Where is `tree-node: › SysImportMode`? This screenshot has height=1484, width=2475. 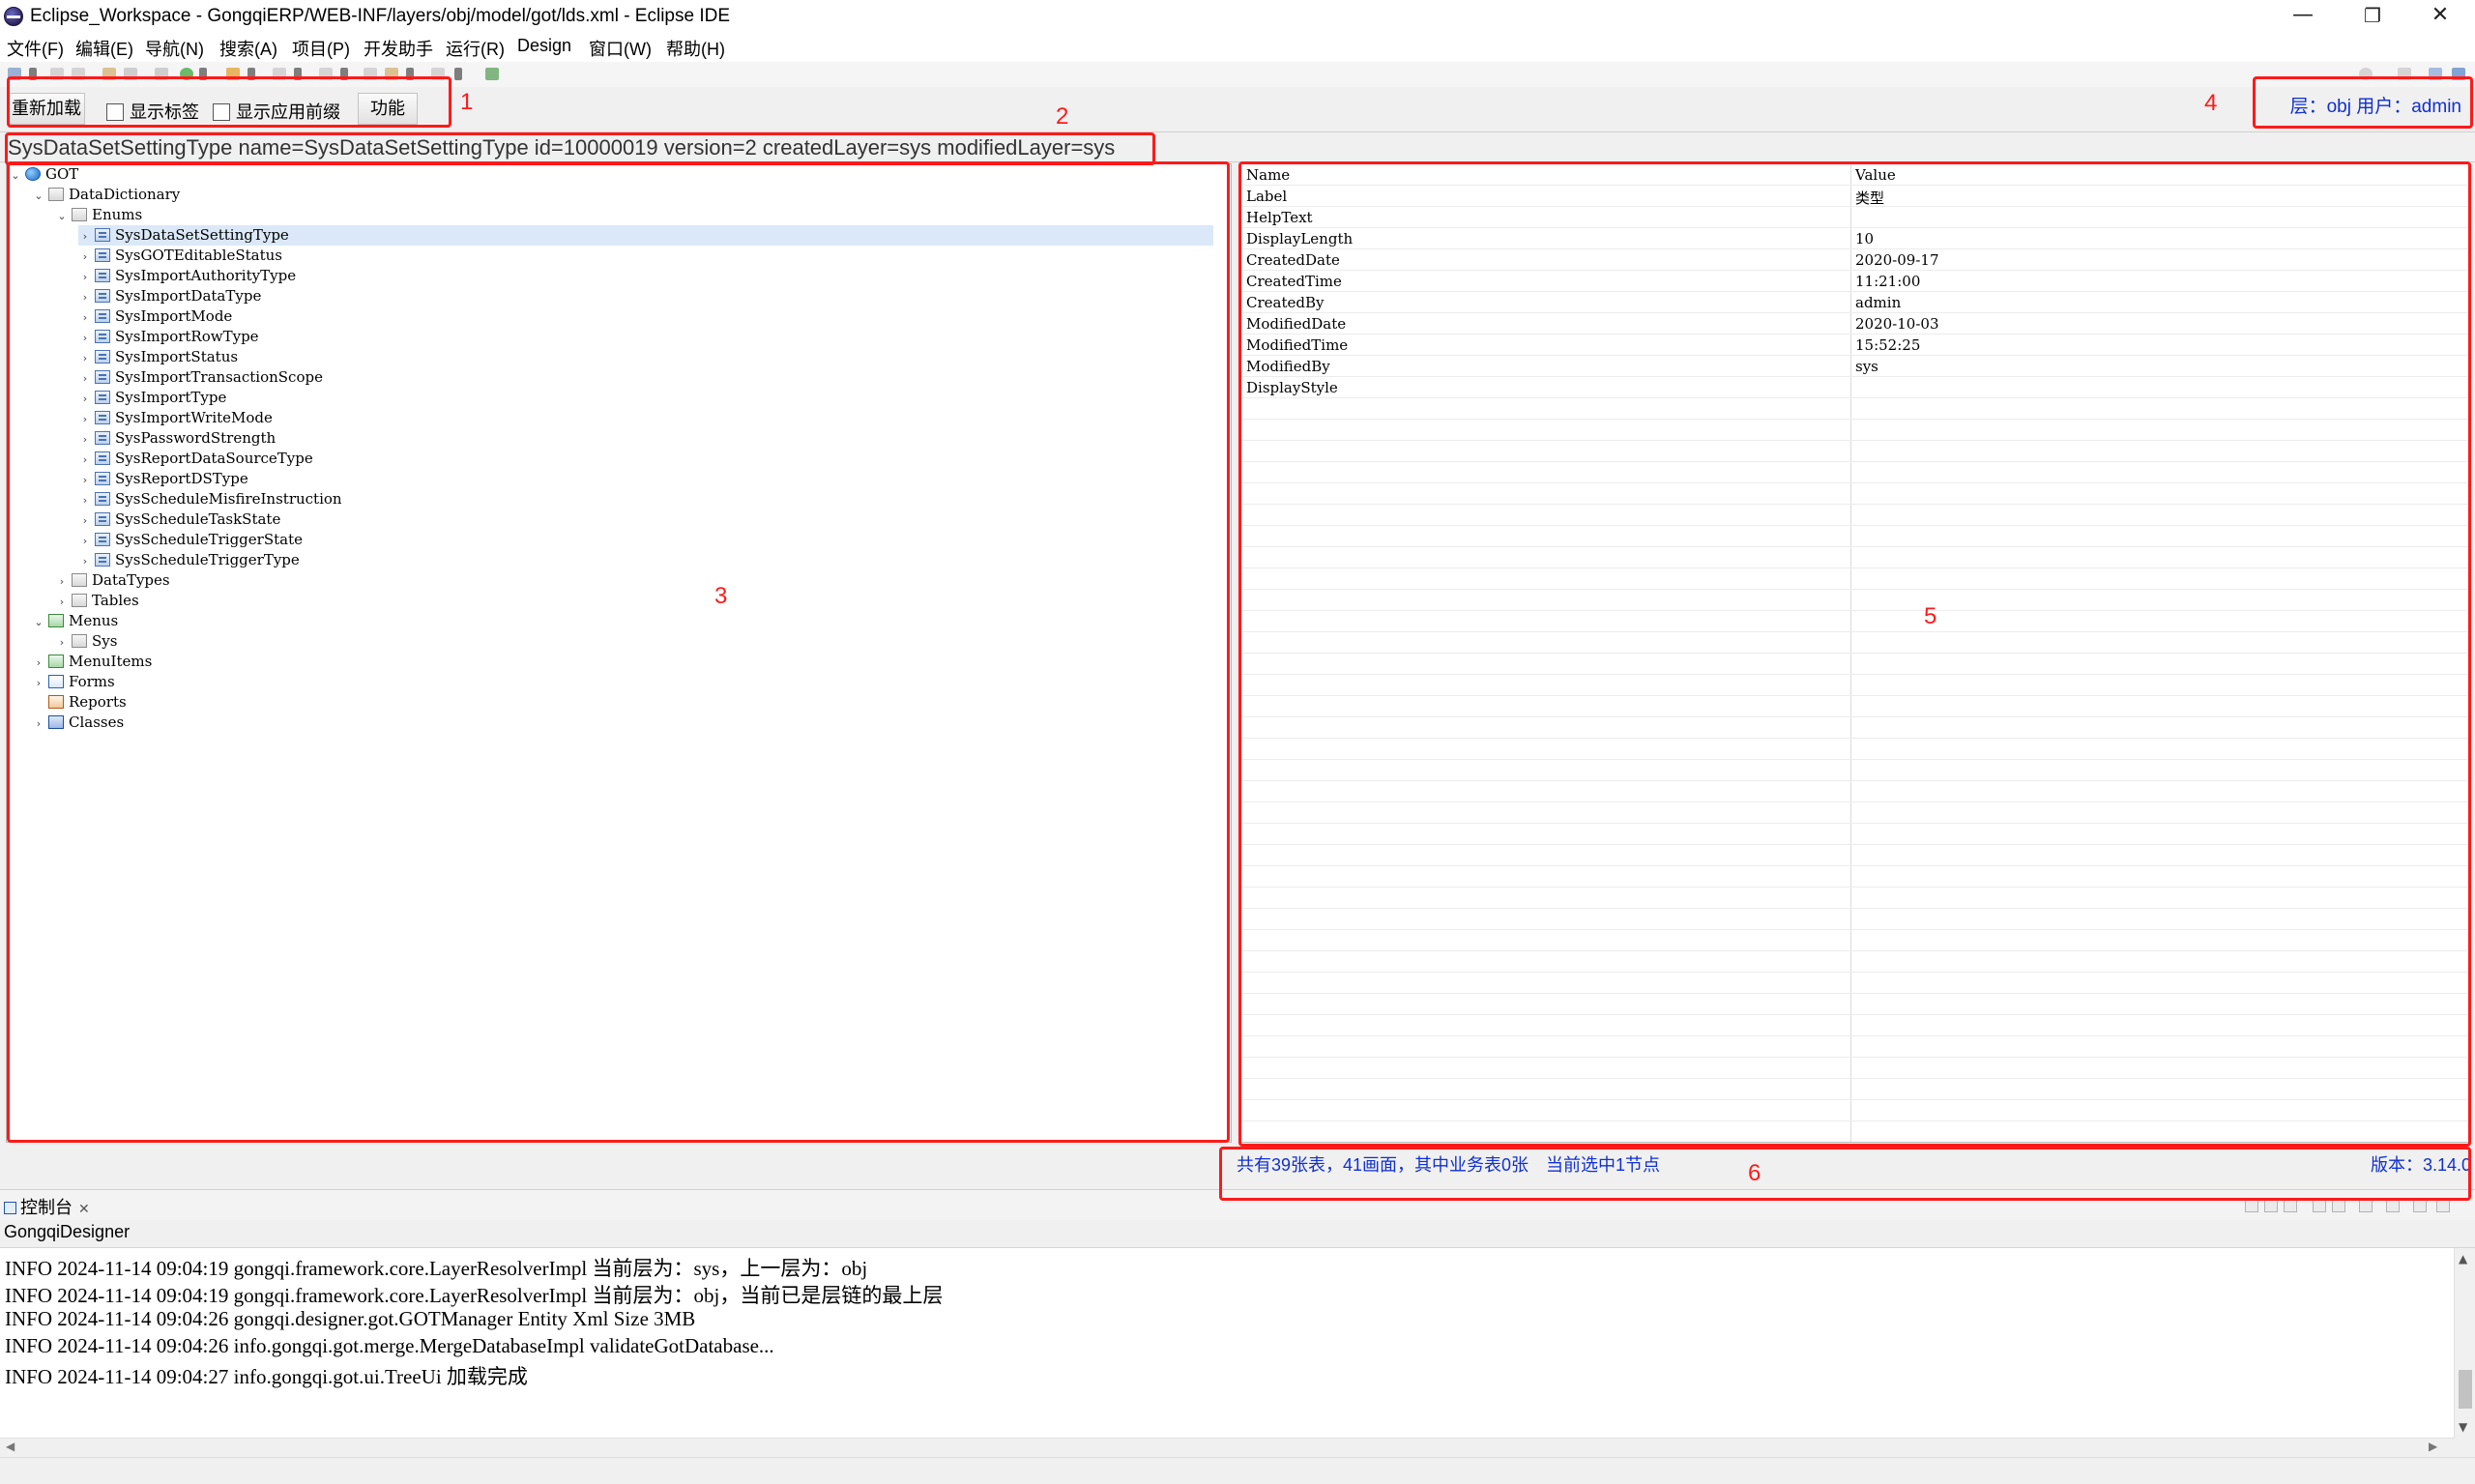
tree-node: › SysImportMode is located at coordinates (155, 317).